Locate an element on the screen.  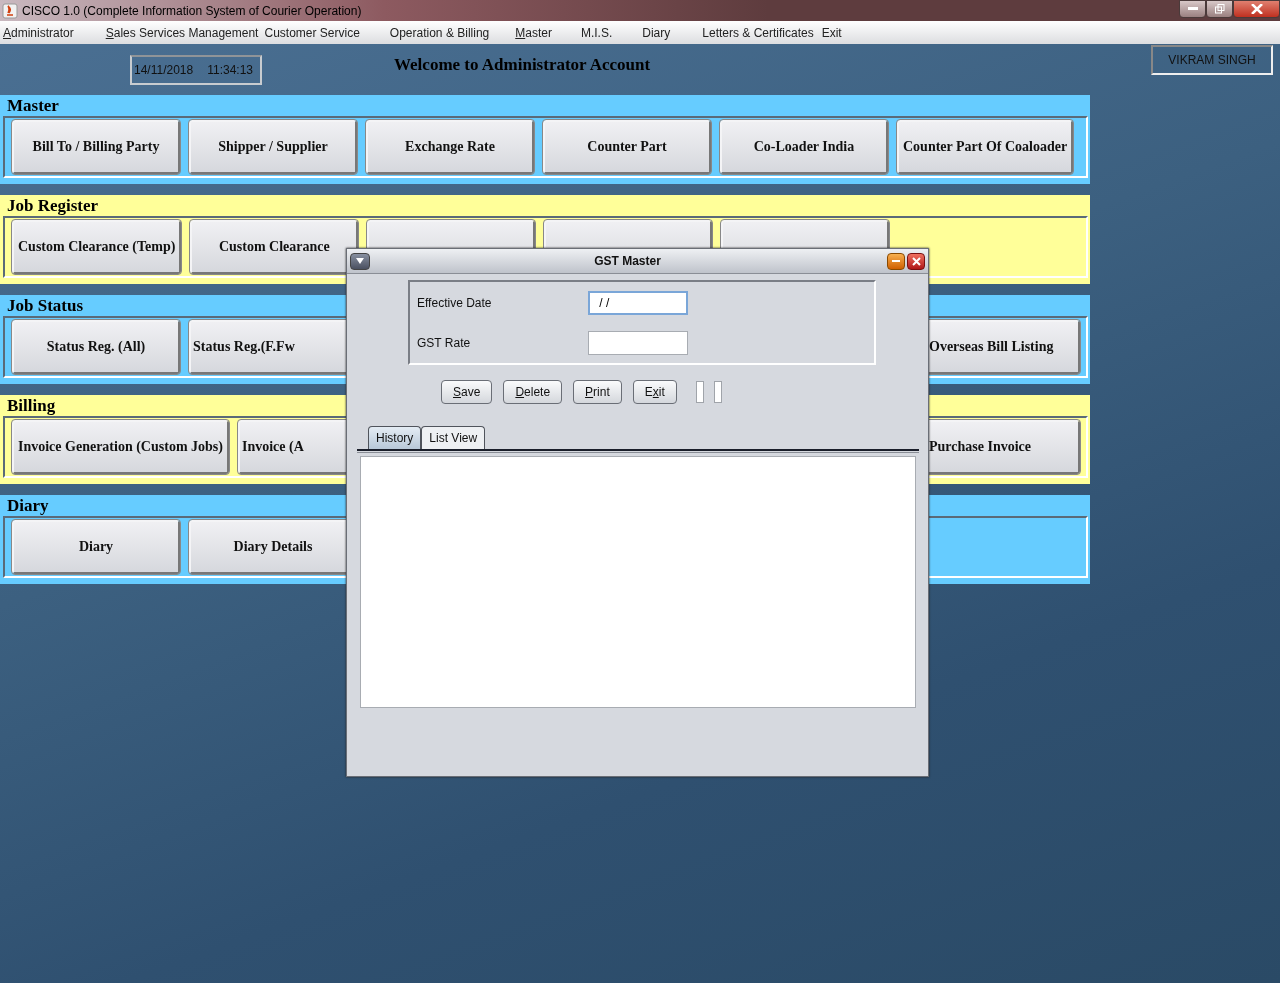
section-title: Master is located at coordinates (33, 106).